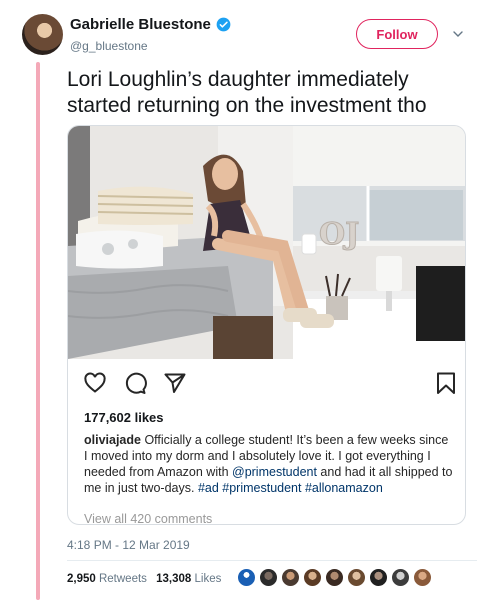 The width and height of the screenshot is (491, 600). What do you see at coordinates (274, 472) in the screenshot?
I see `caption-mention: @primestudent` at bounding box center [274, 472].